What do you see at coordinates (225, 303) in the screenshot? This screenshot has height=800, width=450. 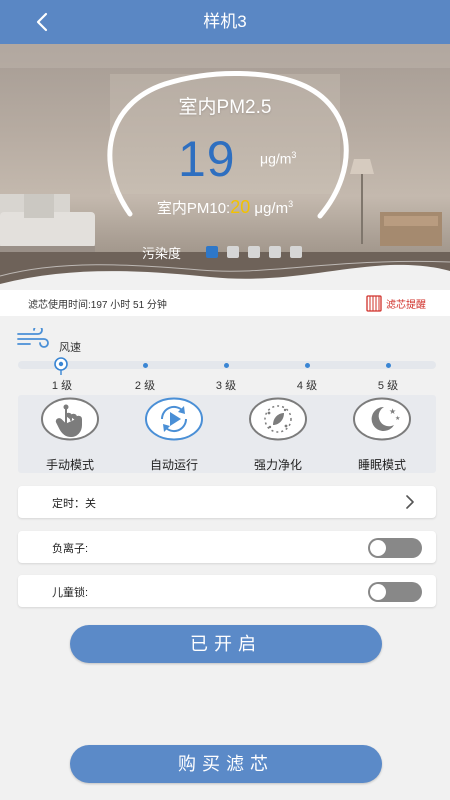 I see `filter-usage-bar: 滤芯使用时间:197 小时 51 分钟 滤芯提醒` at bounding box center [225, 303].